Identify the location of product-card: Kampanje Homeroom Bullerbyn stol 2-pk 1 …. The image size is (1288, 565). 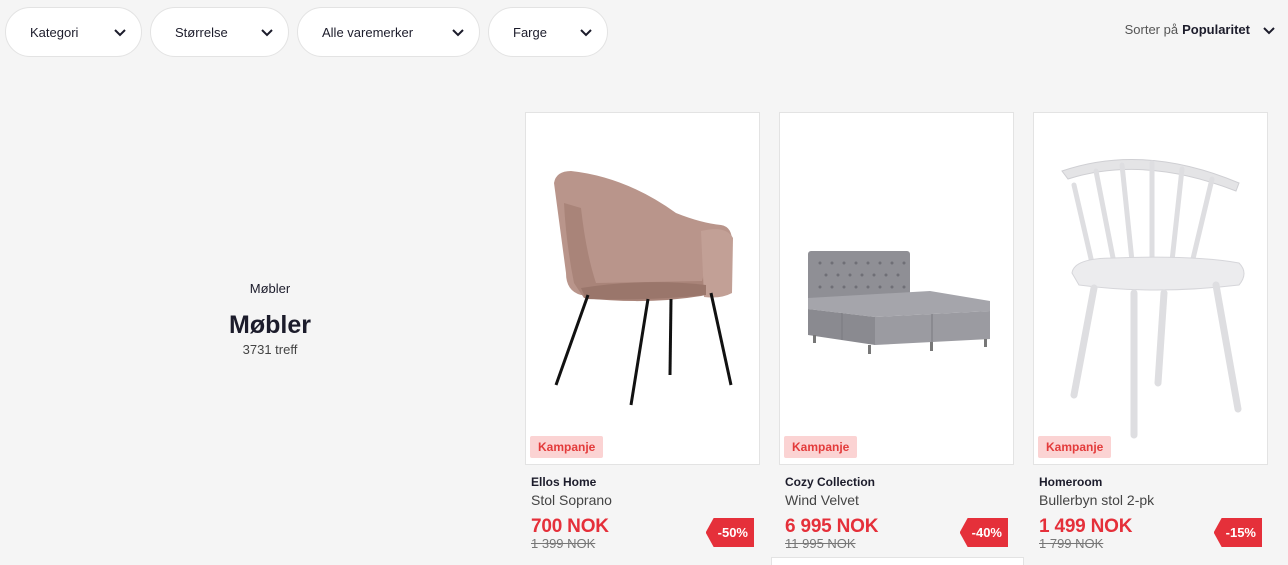
(1150, 331).